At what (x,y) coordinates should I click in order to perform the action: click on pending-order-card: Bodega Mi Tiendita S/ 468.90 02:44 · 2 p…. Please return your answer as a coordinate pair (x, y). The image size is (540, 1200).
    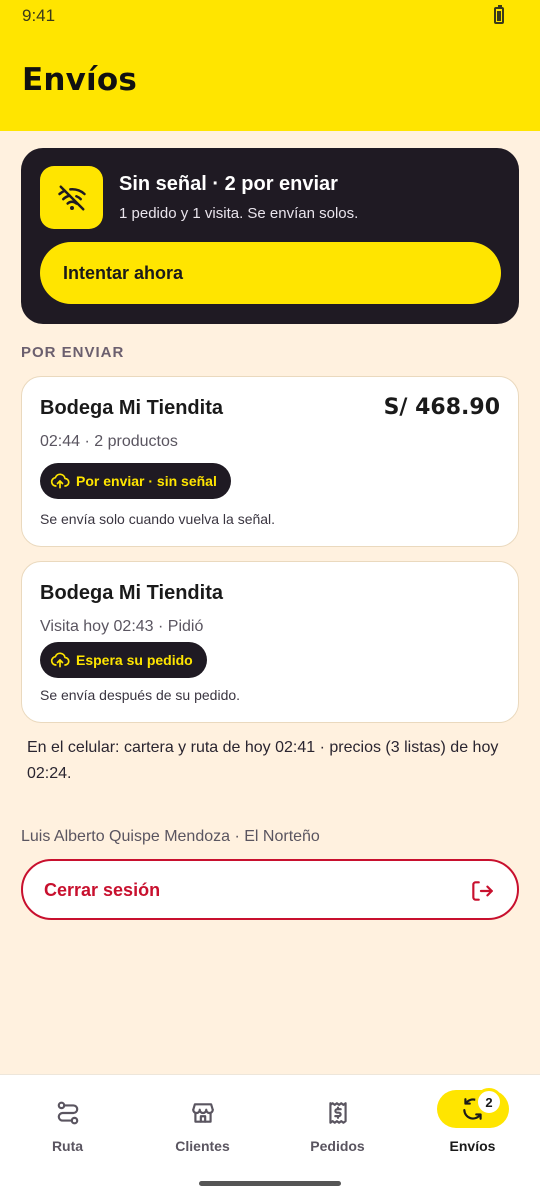
    Looking at the image, I should click on (270, 461).